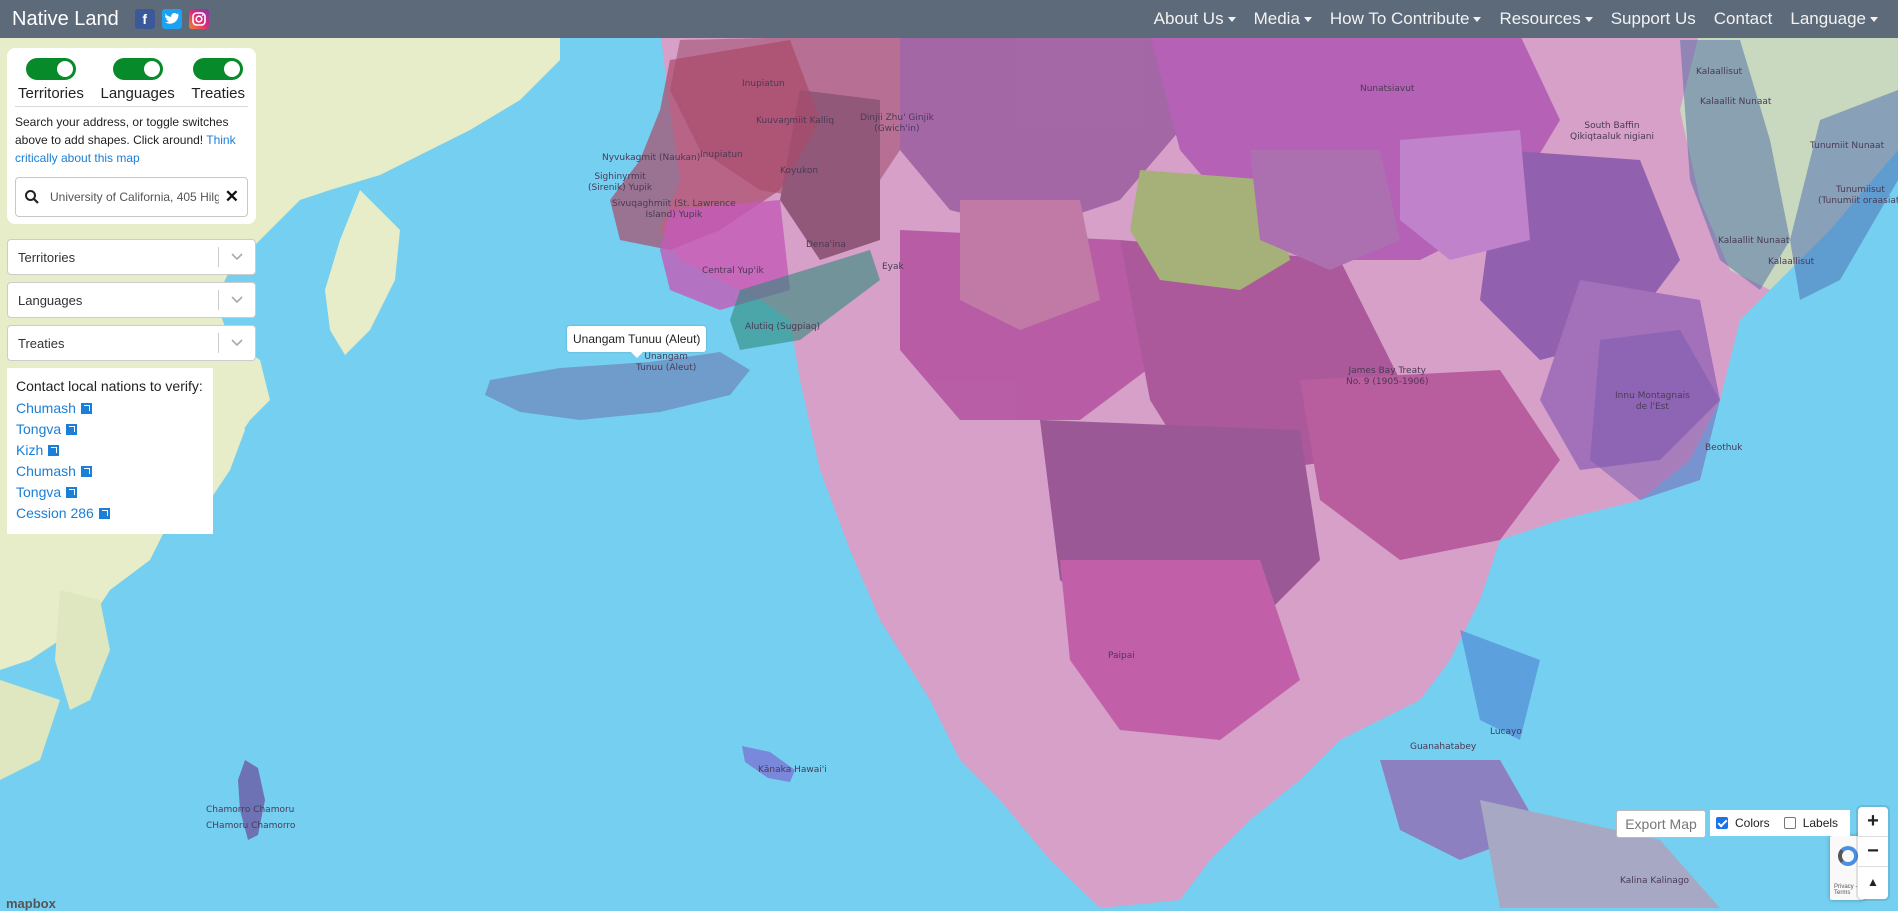 The height and width of the screenshot is (911, 1898). What do you see at coordinates (109, 386) in the screenshot?
I see `contact-title: Contact local nations to verify:` at bounding box center [109, 386].